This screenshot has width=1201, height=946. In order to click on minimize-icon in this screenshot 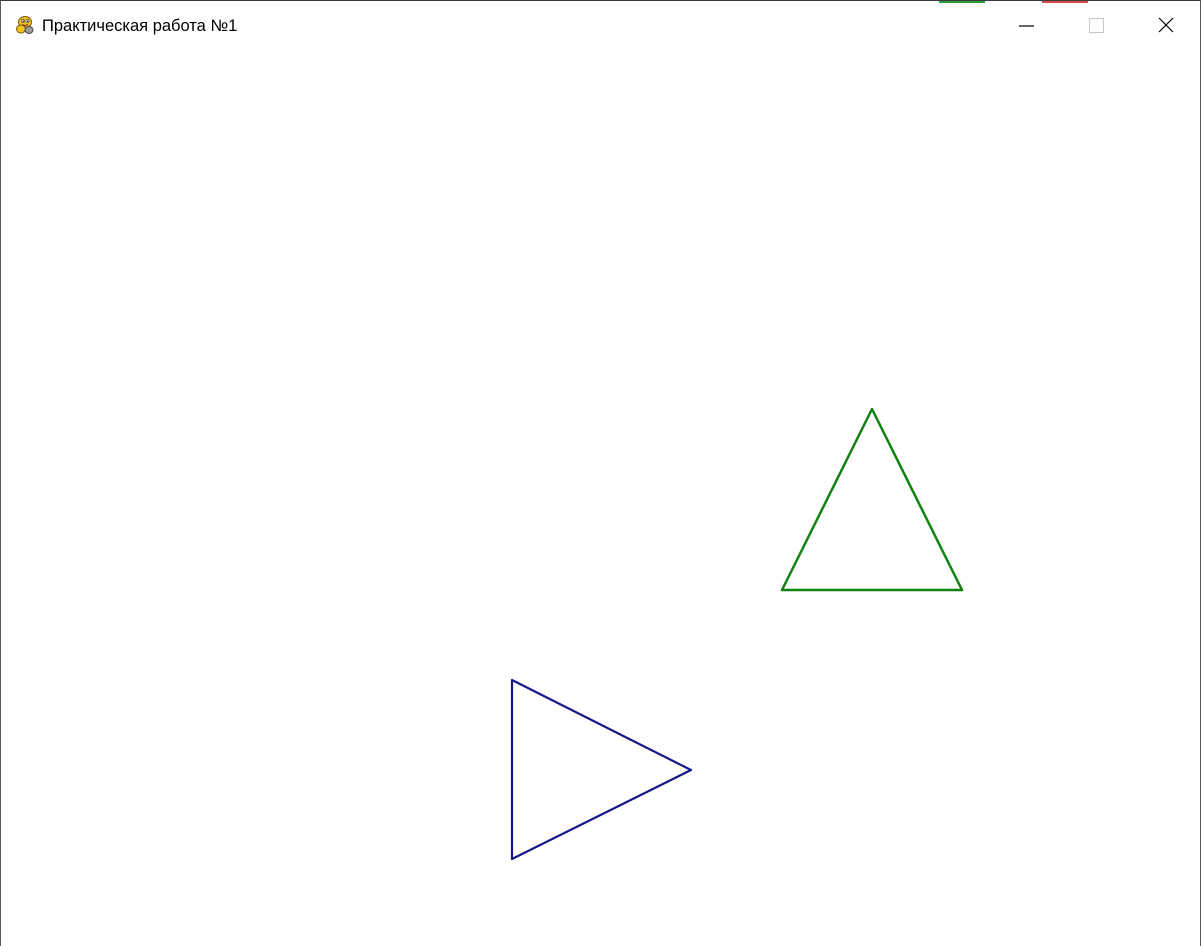, I will do `click(1026, 26)`.